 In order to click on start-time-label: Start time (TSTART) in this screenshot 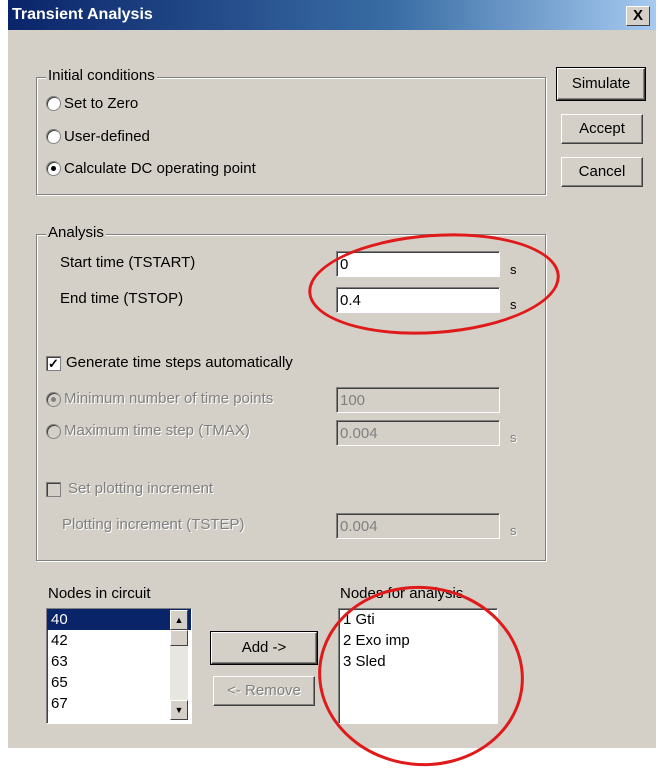, I will do `click(128, 262)`.